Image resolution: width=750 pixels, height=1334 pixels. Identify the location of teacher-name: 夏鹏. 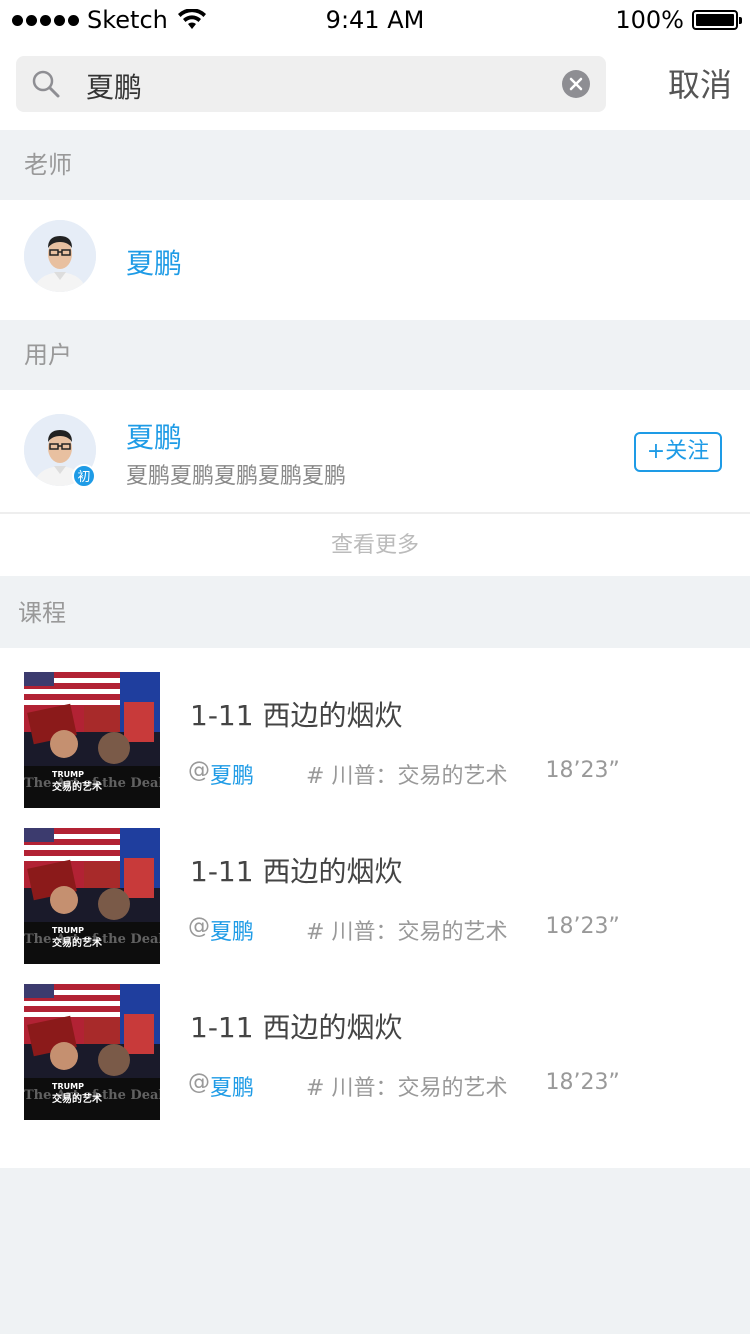
(154, 262).